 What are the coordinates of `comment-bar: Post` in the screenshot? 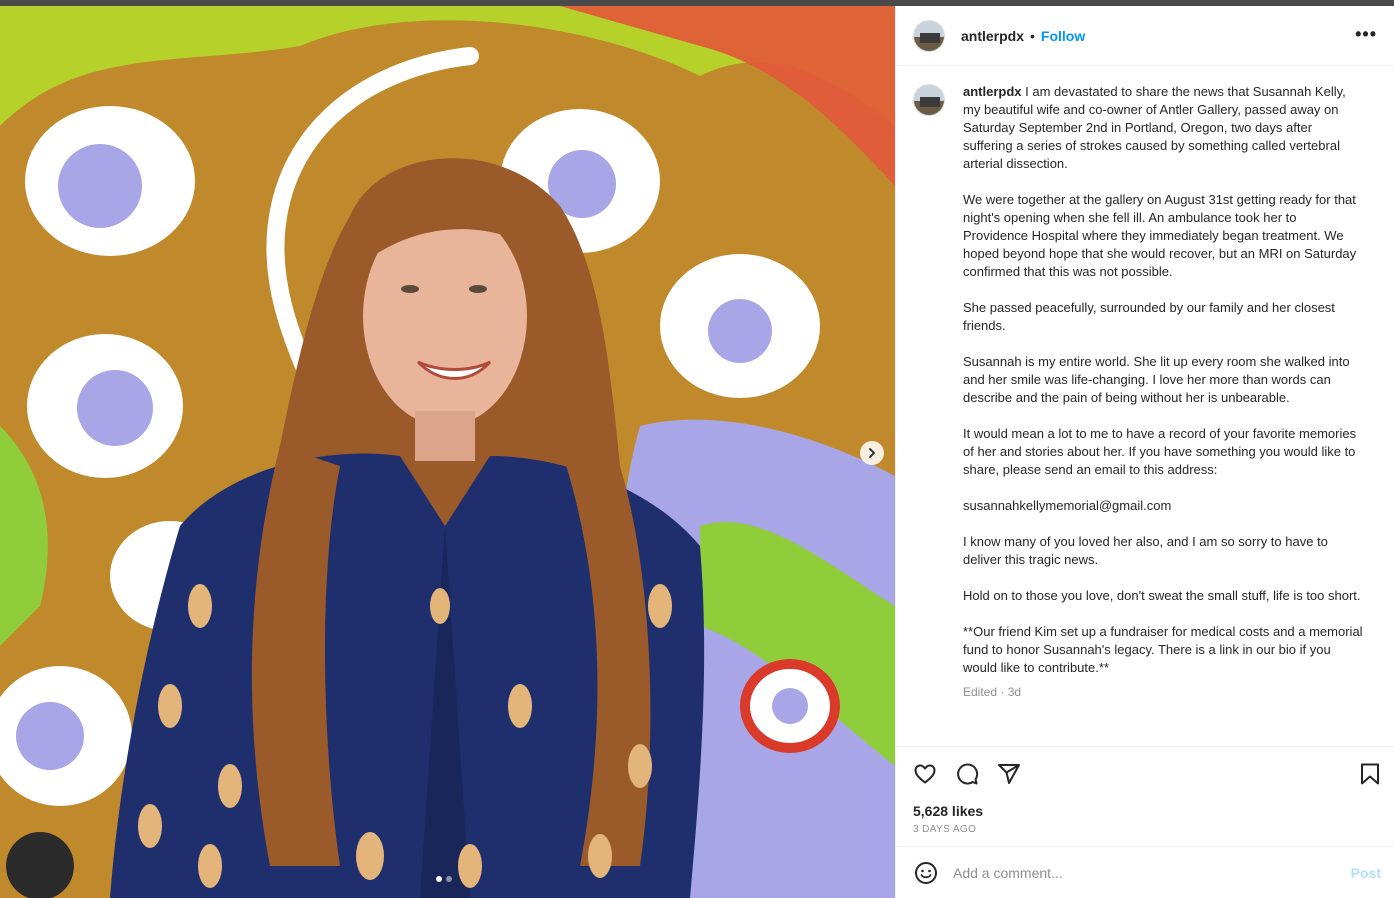 It's located at (1145, 872).